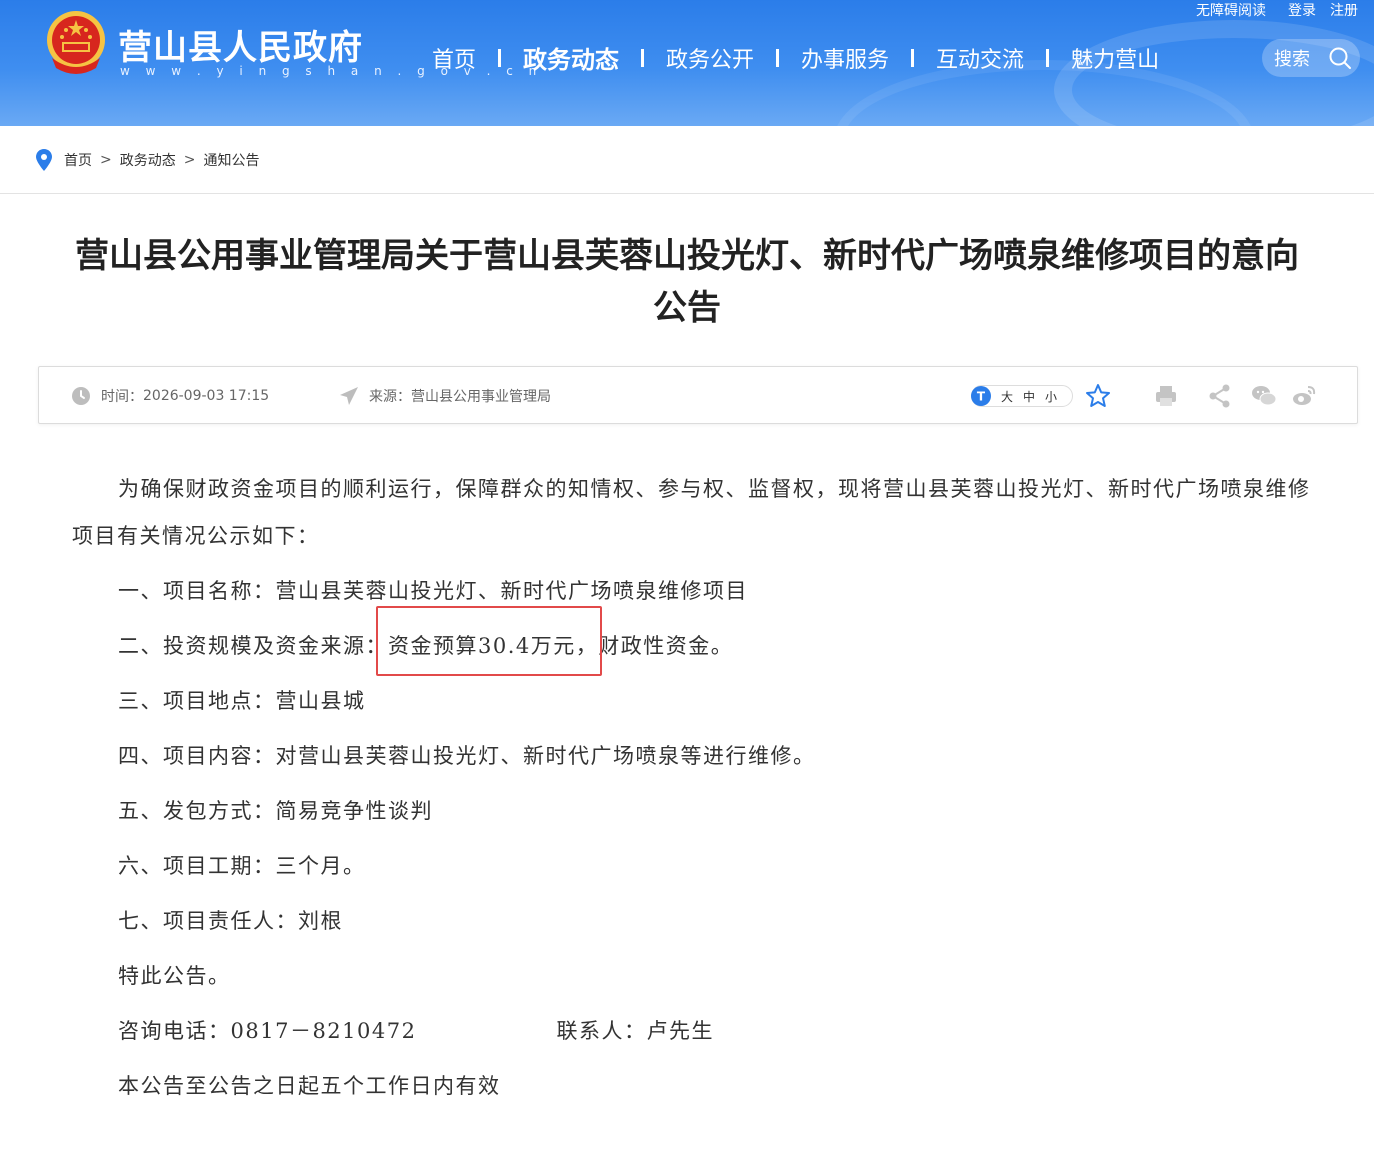 Image resolution: width=1374 pixels, height=1156 pixels. Describe the element at coordinates (481, 397) in the screenshot. I see `source-value: 营山县公用事业管理局` at that location.